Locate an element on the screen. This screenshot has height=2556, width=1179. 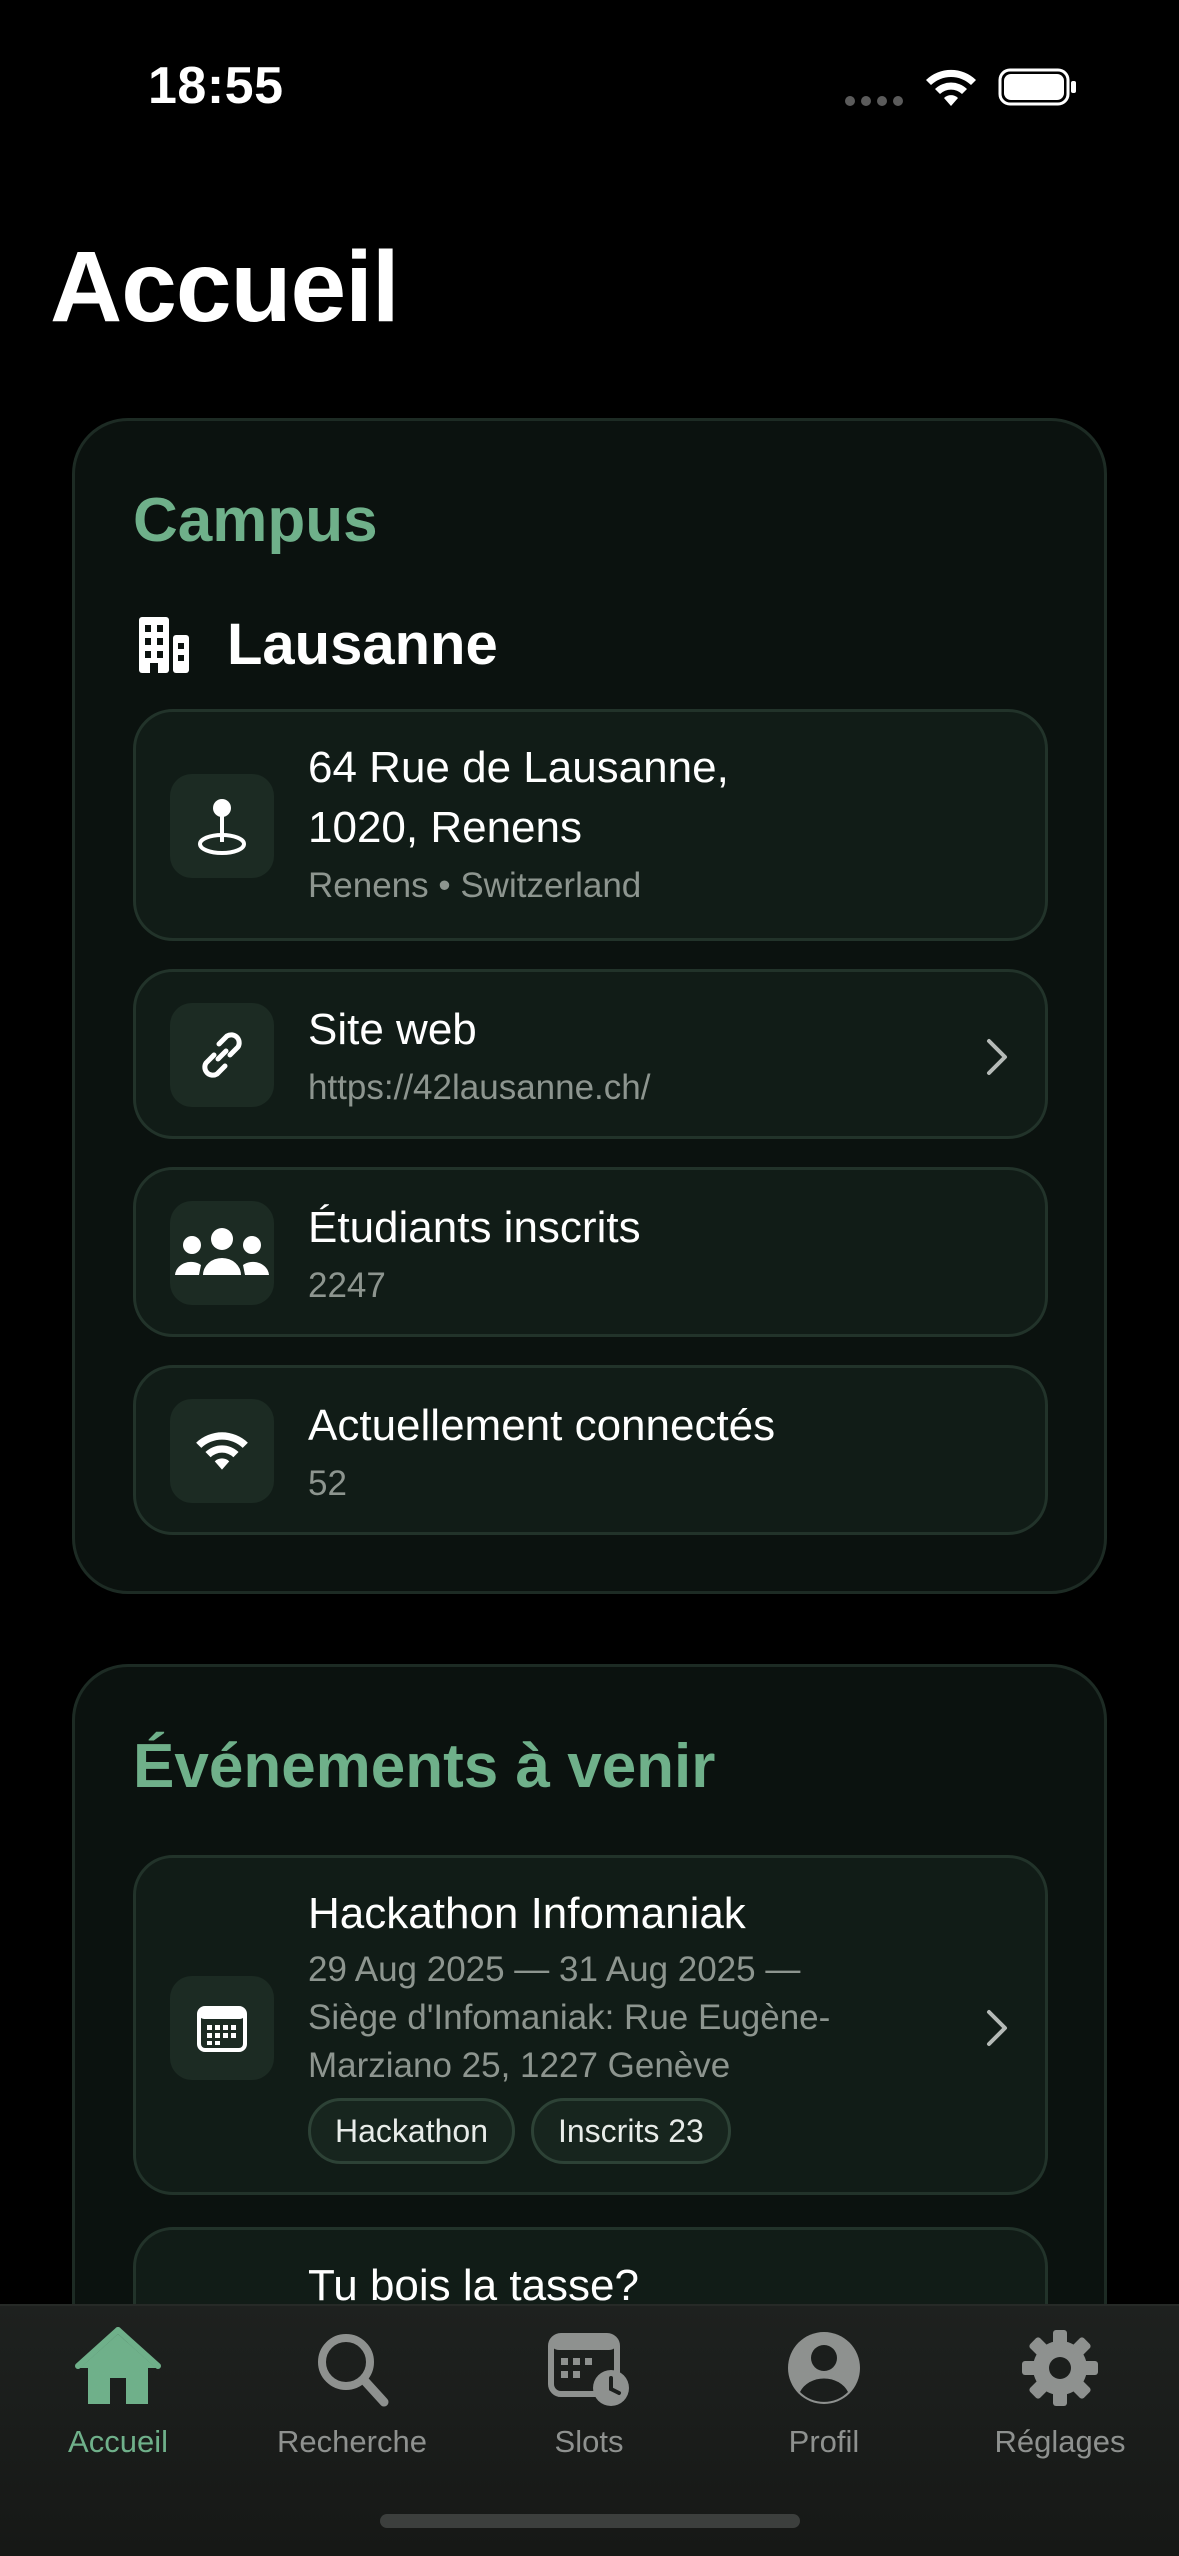
wifi-icon is located at coordinates (222, 1451).